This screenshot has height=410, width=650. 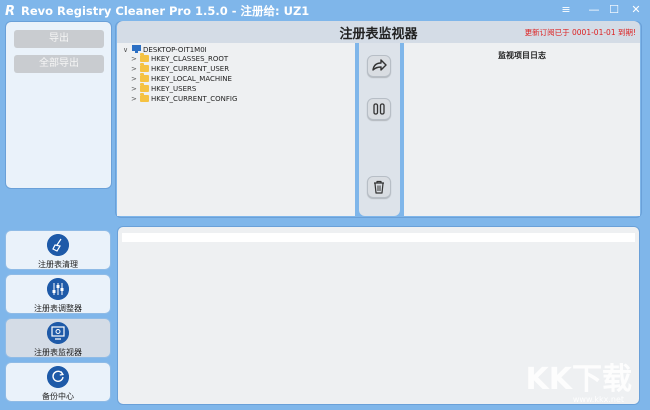 What do you see at coordinates (58, 396) in the screenshot?
I see `nav-label: 备份中心` at bounding box center [58, 396].